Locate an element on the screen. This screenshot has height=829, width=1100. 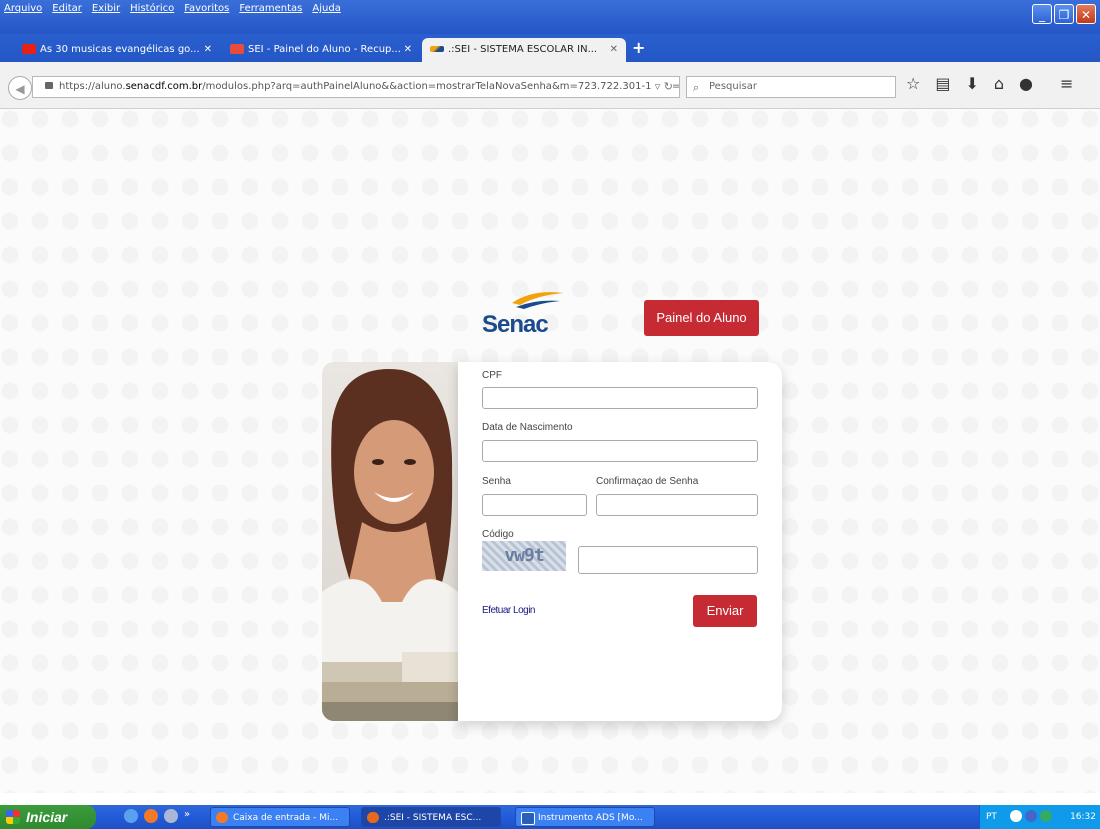
firefox-icon is located at coordinates (373, 817).